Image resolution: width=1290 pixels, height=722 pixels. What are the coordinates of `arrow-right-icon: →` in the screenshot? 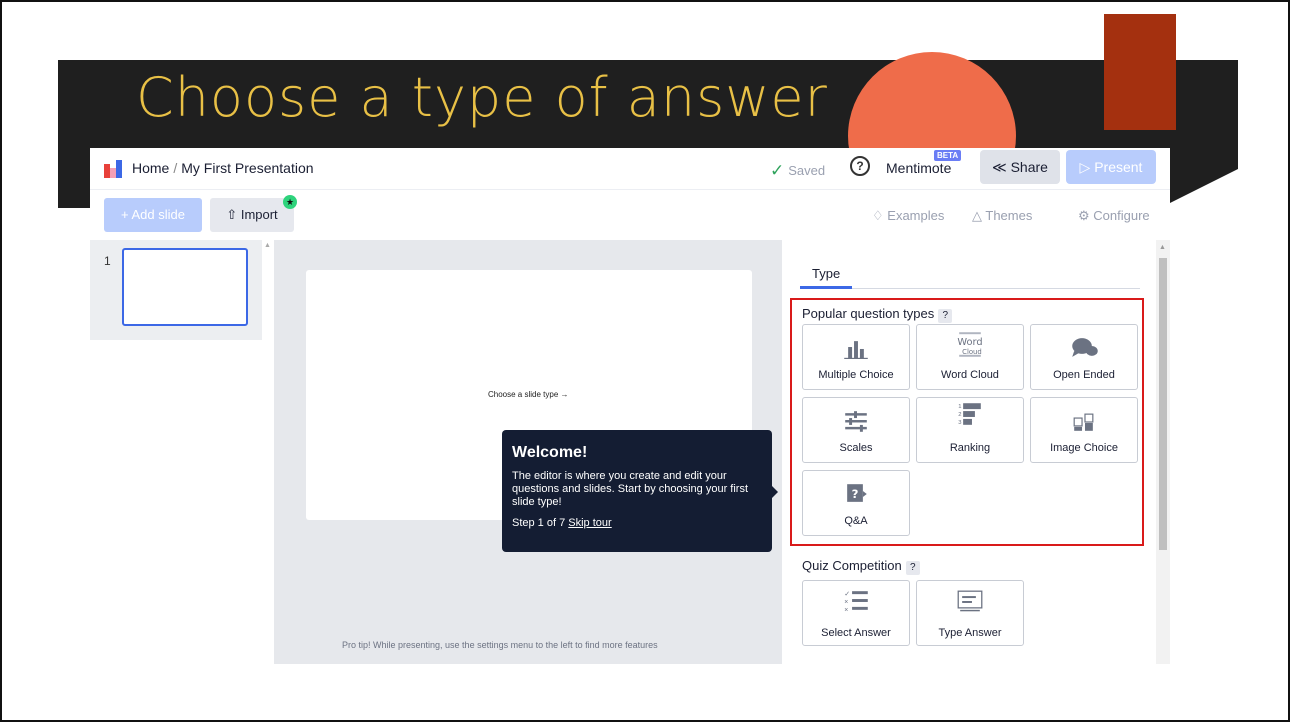 It's located at (564, 394).